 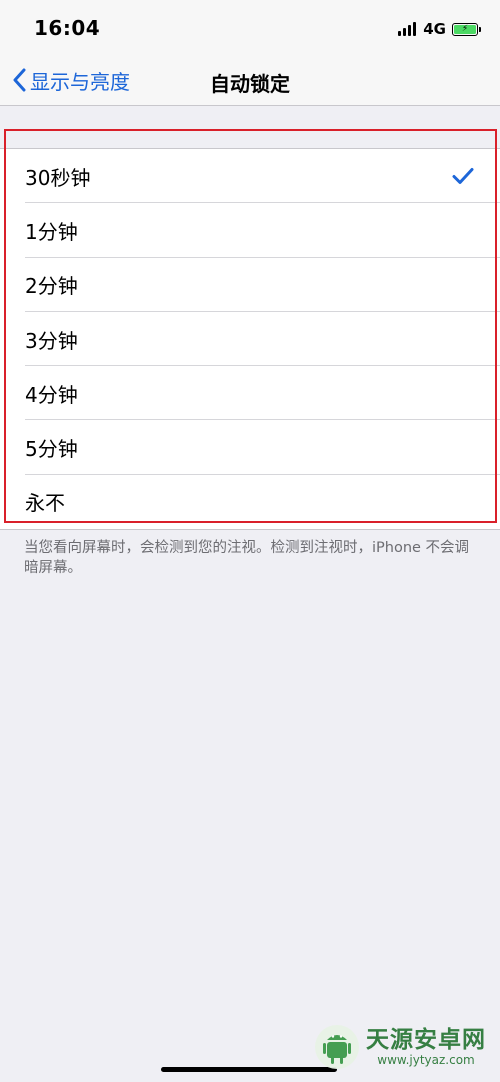 What do you see at coordinates (250, 285) in the screenshot?
I see `option-2-minutes: 2分钟` at bounding box center [250, 285].